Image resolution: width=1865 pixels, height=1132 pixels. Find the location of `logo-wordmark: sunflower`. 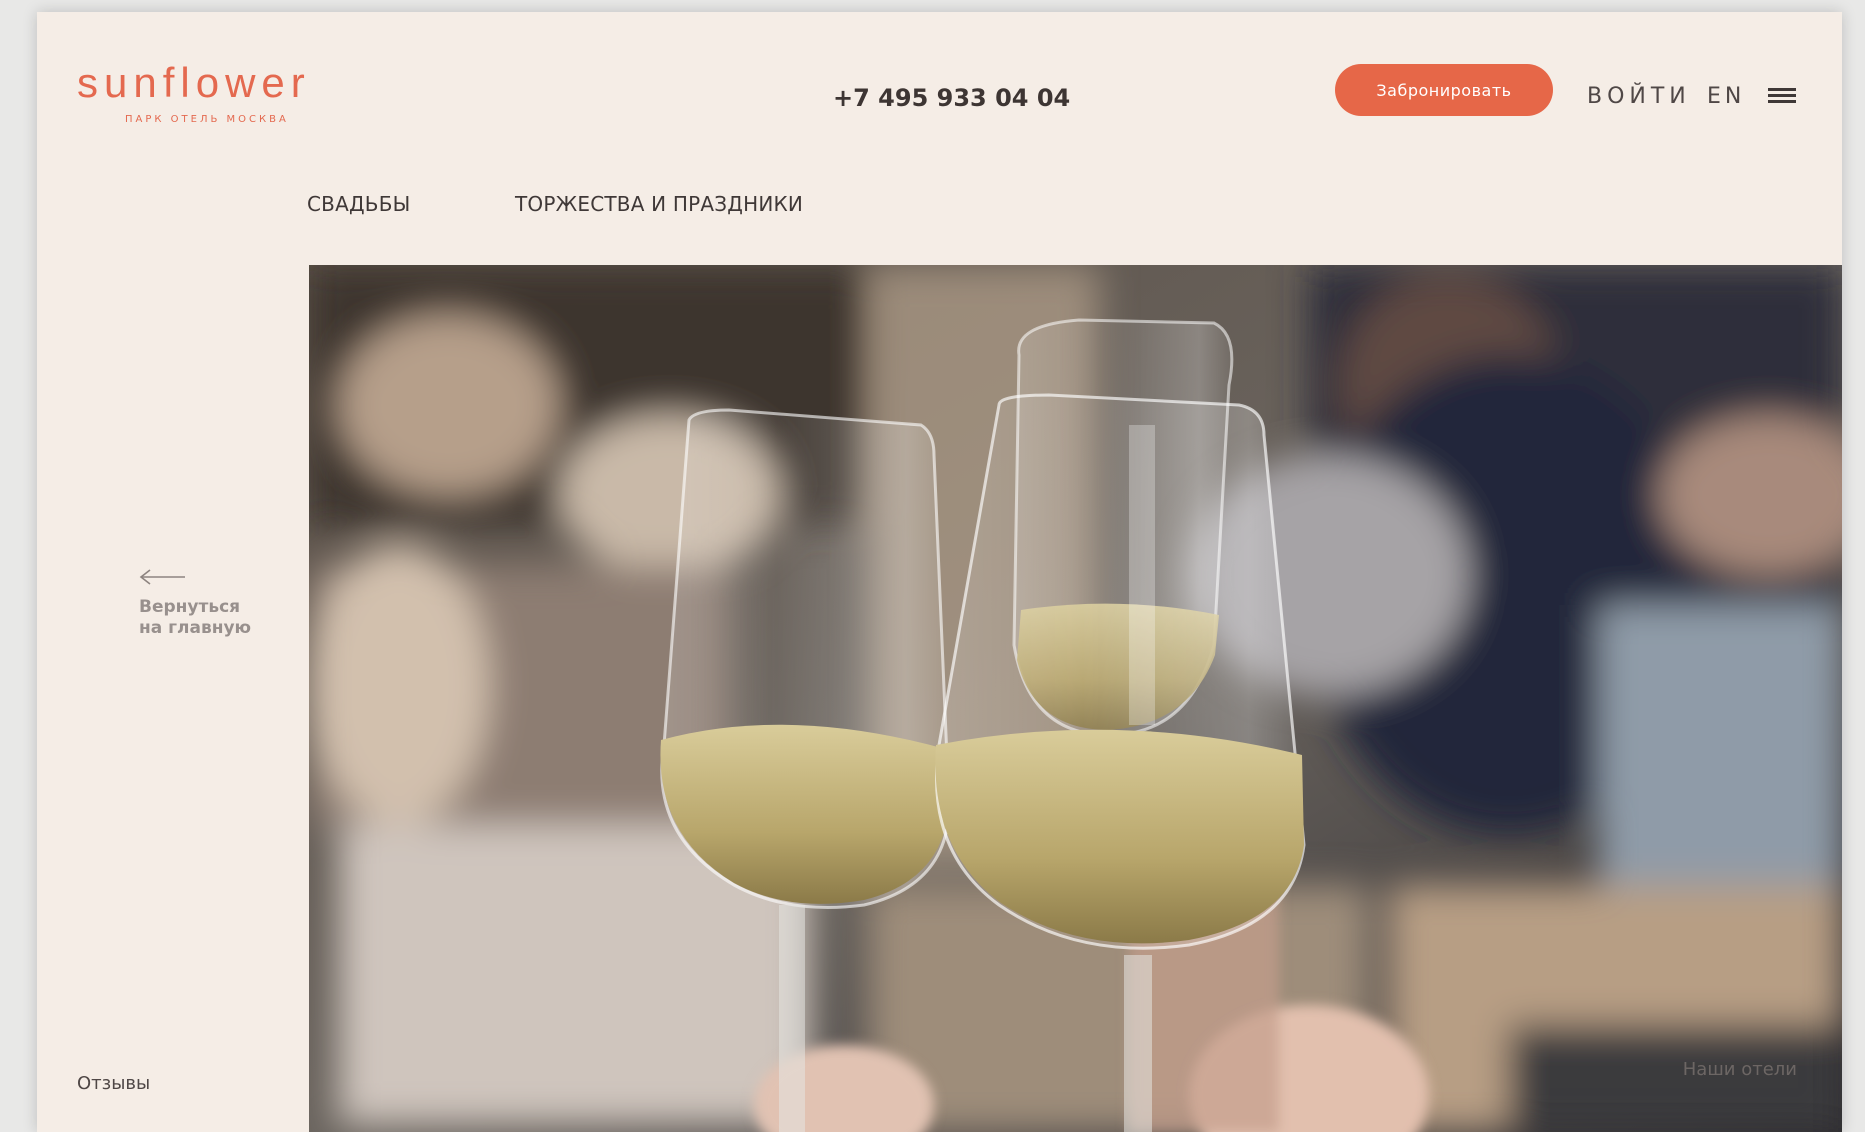

logo-wordmark: sunflower is located at coordinates (194, 82).